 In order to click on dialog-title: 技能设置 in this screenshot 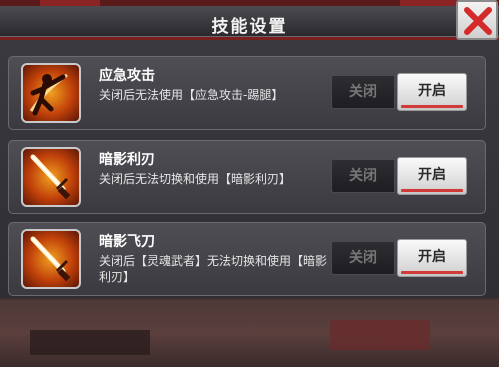, I will do `click(249, 27)`.